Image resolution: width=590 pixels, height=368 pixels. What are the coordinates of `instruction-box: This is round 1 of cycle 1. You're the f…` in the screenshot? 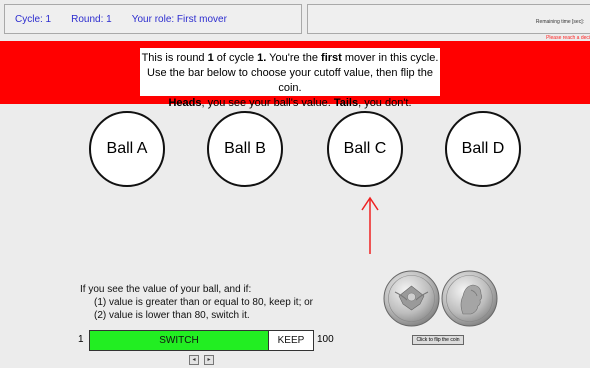 It's located at (290, 78).